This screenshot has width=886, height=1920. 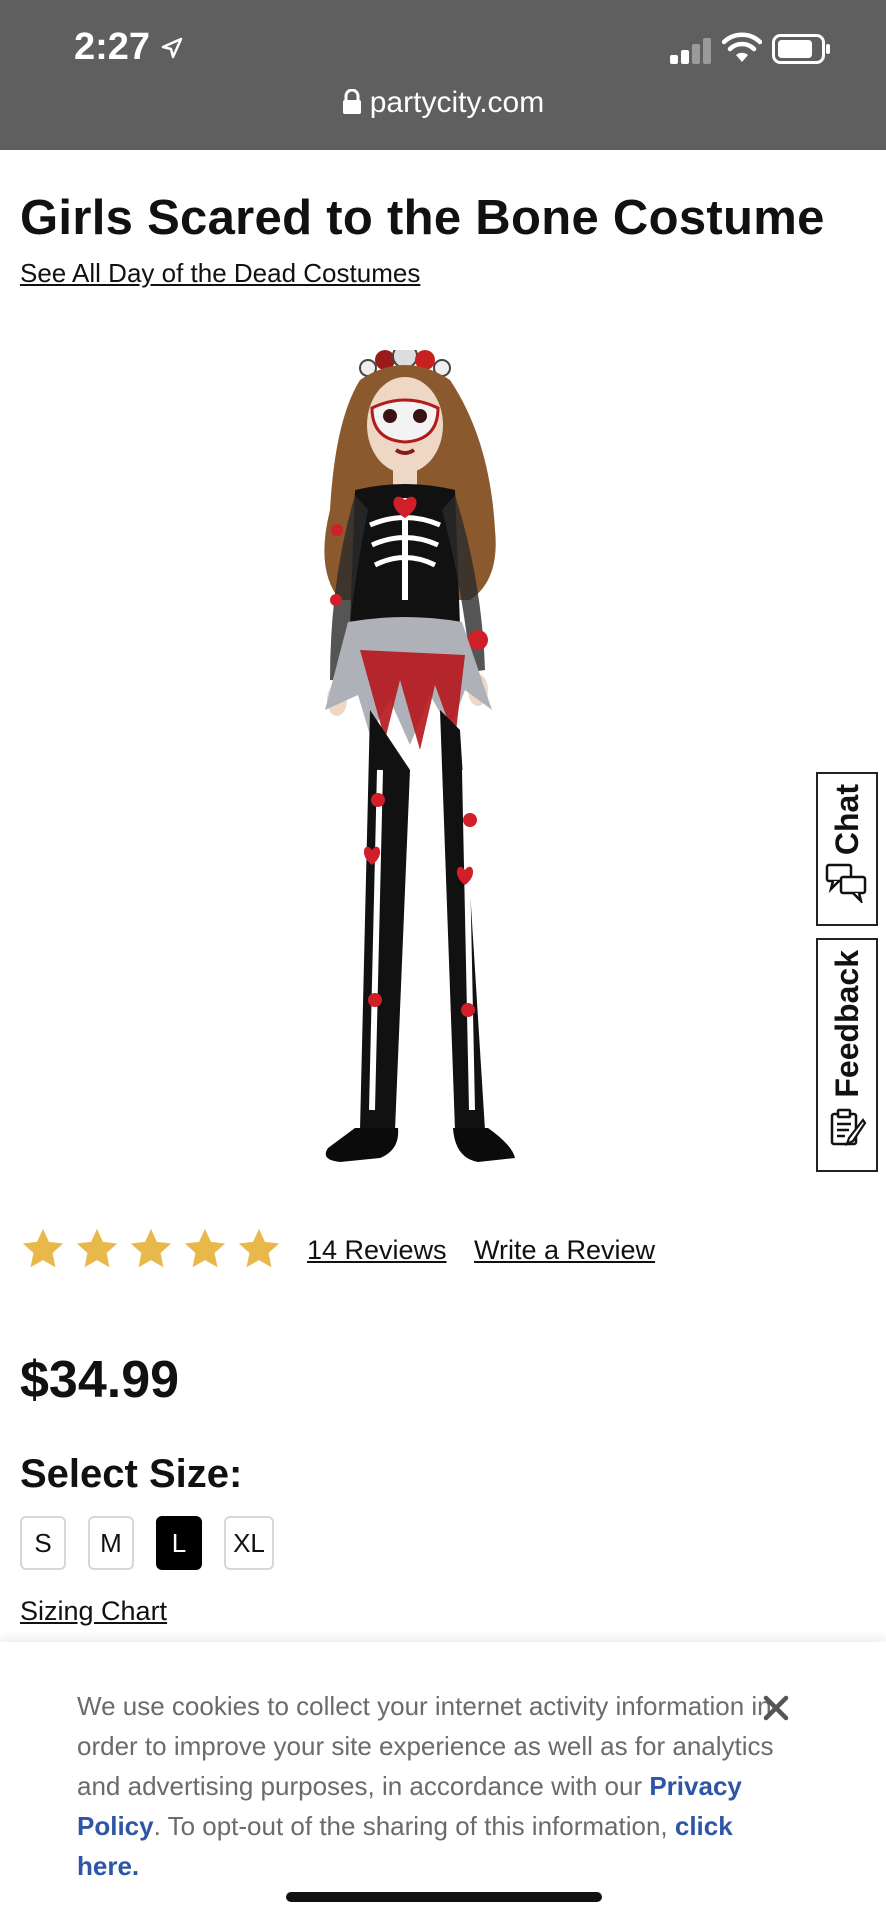 What do you see at coordinates (249, 1543) in the screenshot?
I see `size-option-xl: XL` at bounding box center [249, 1543].